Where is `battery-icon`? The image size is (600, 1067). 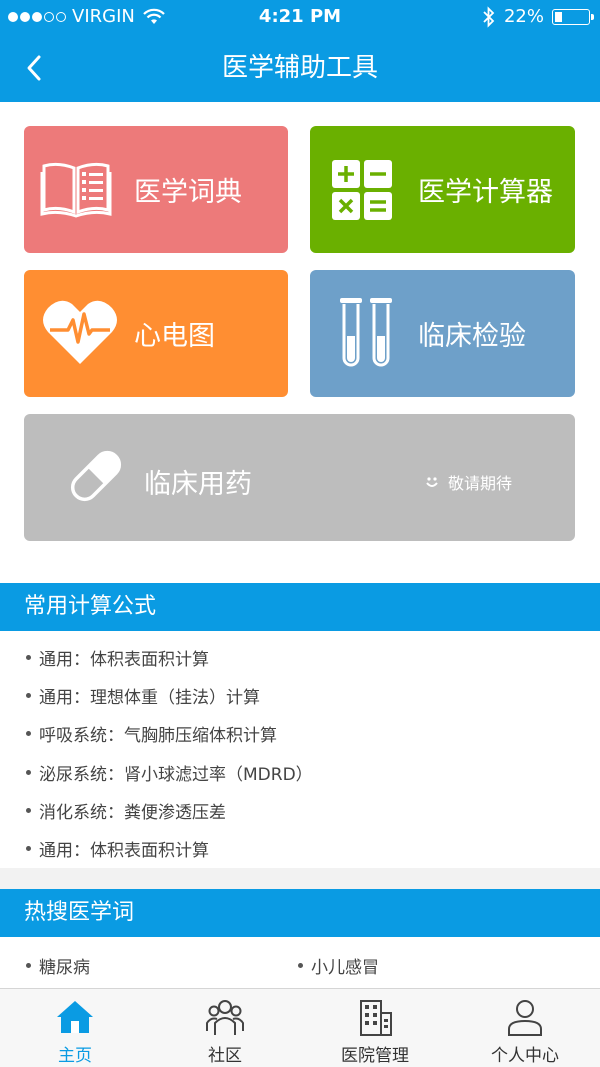 battery-icon is located at coordinates (573, 17).